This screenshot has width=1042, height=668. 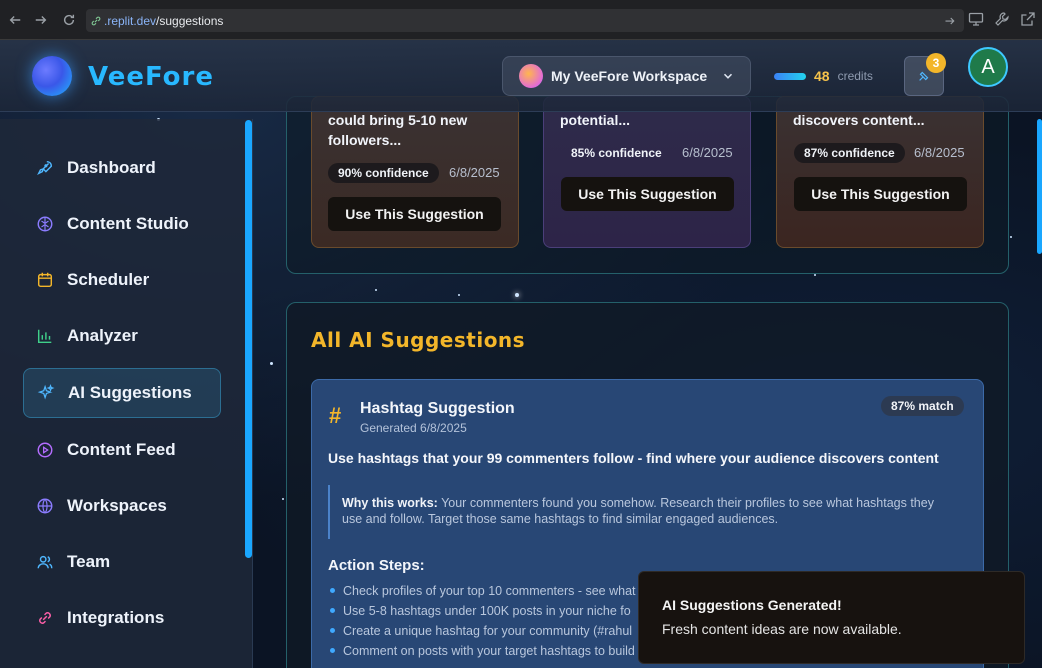 What do you see at coordinates (248, 339) in the screenshot?
I see `sidebar-scrollbar` at bounding box center [248, 339].